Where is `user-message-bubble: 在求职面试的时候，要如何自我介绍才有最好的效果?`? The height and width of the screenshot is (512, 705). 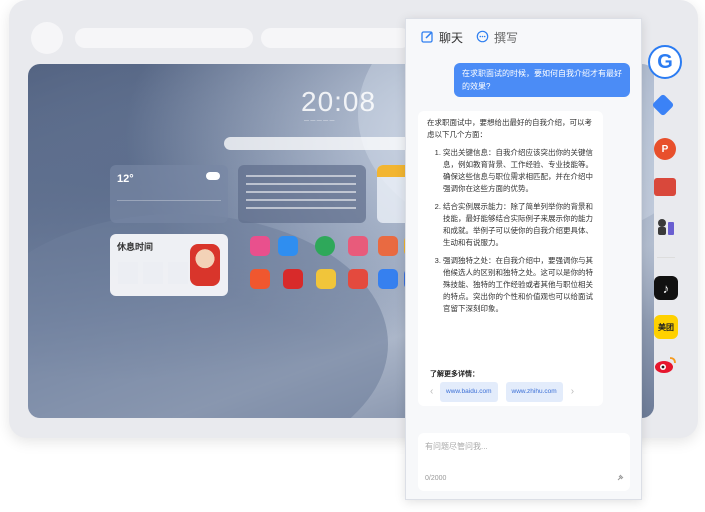 user-message-bubble: 在求职面试的时候，要如何自我介绍才有最好的效果? is located at coordinates (542, 80).